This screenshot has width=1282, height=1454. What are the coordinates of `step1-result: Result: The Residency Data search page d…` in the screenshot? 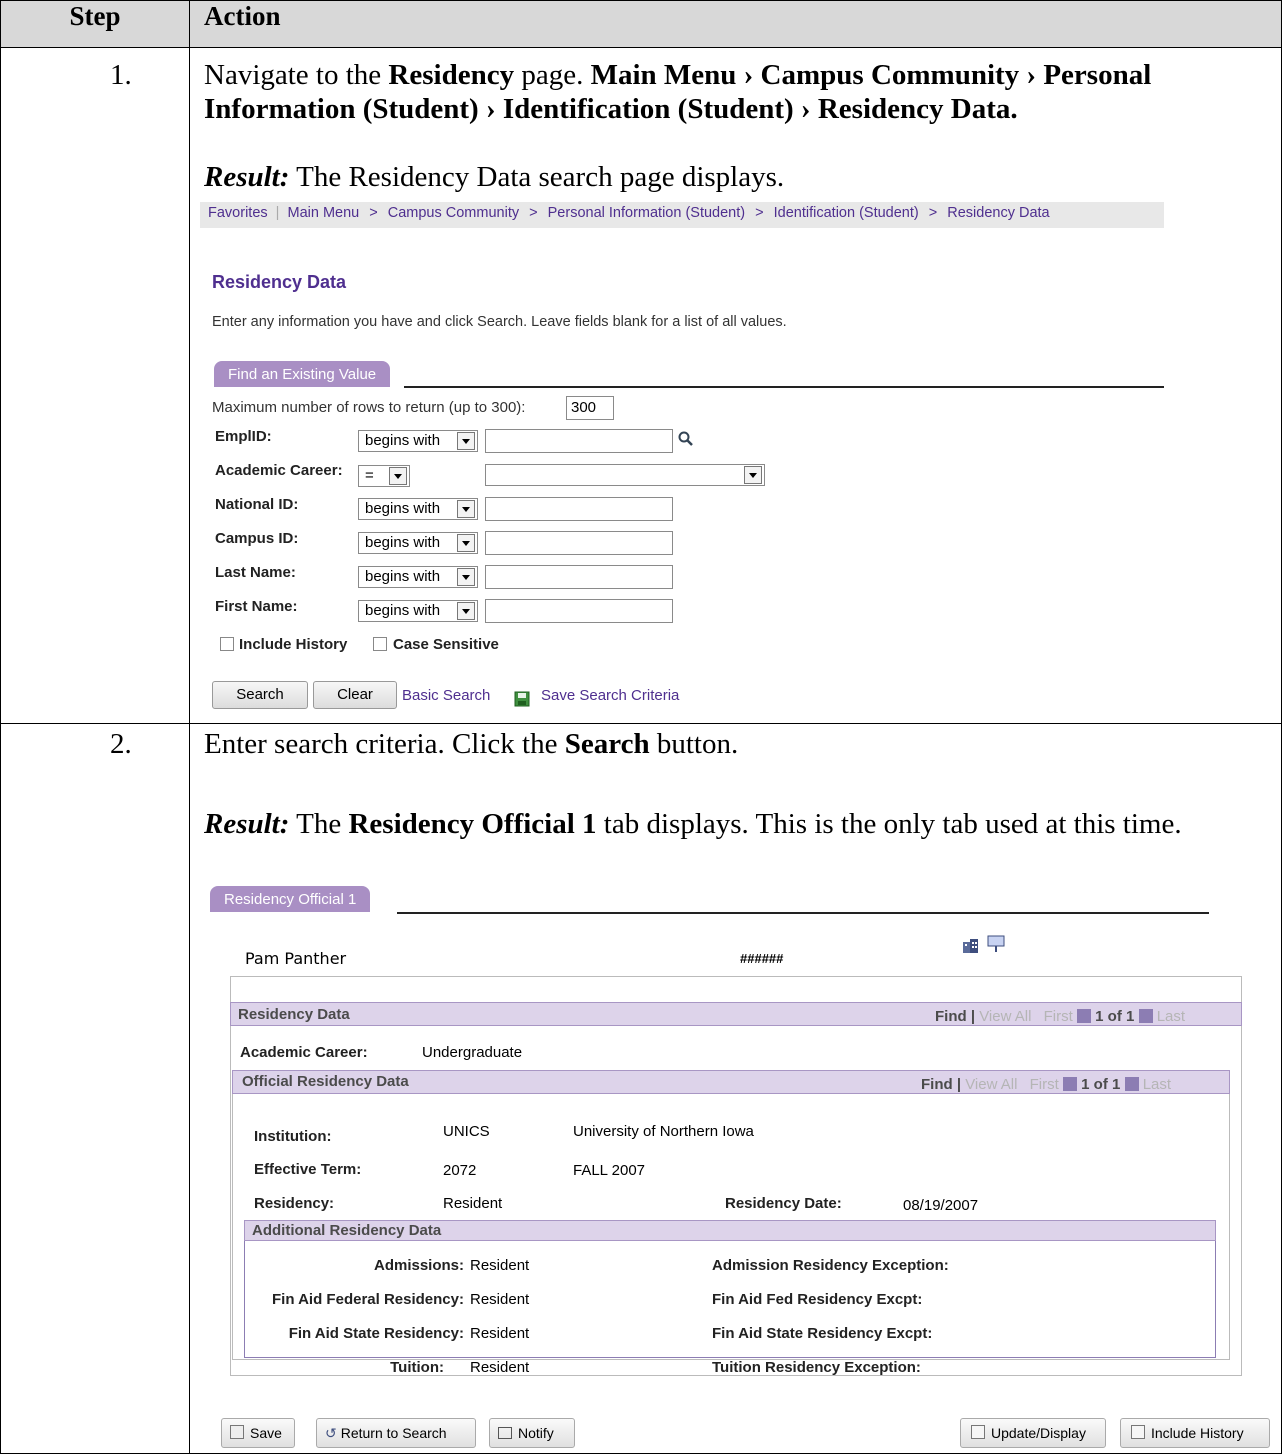 It's located at (494, 177).